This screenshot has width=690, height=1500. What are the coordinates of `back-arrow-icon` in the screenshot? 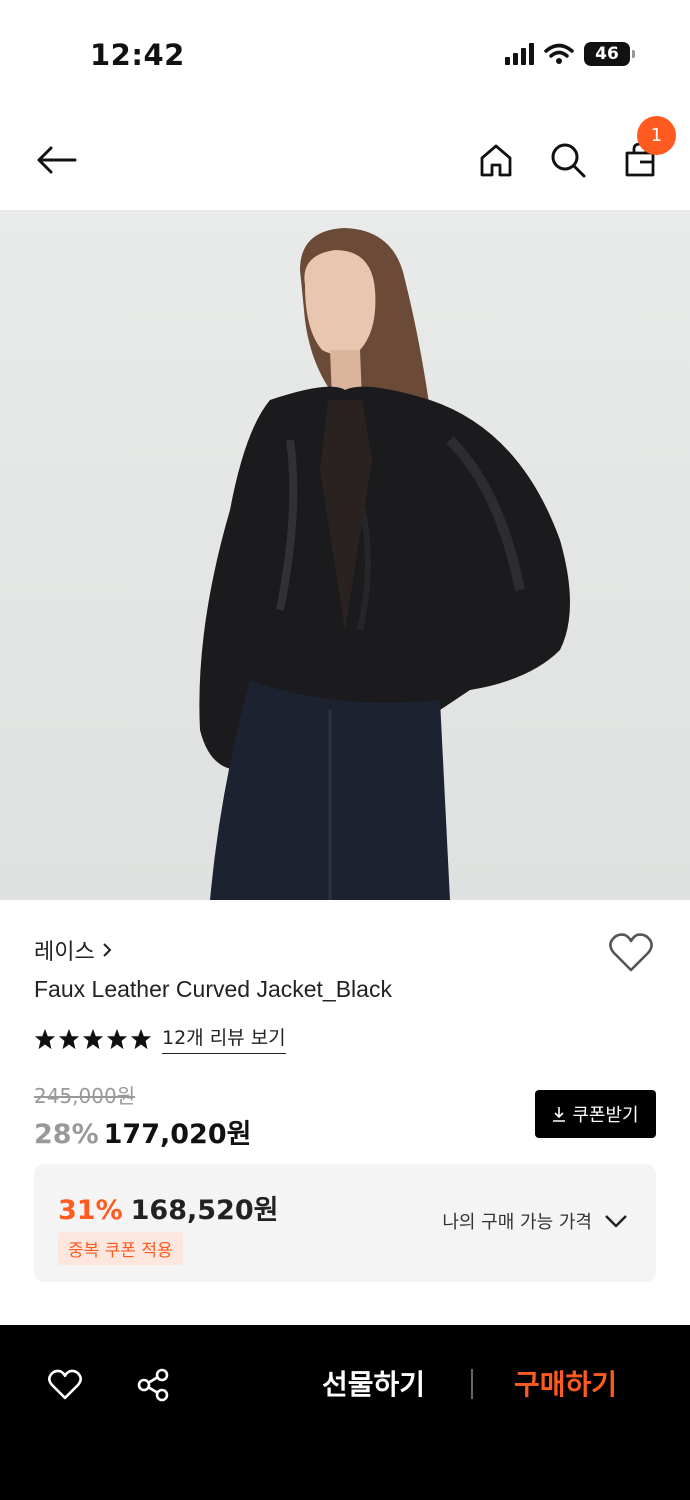 It's located at (57, 160).